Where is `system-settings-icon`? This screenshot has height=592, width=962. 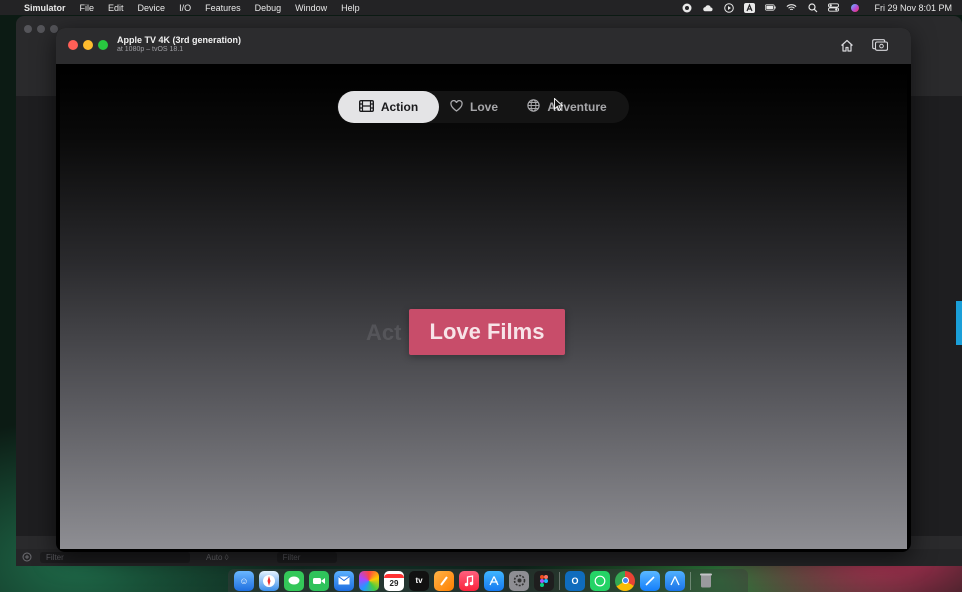 system-settings-icon is located at coordinates (519, 580).